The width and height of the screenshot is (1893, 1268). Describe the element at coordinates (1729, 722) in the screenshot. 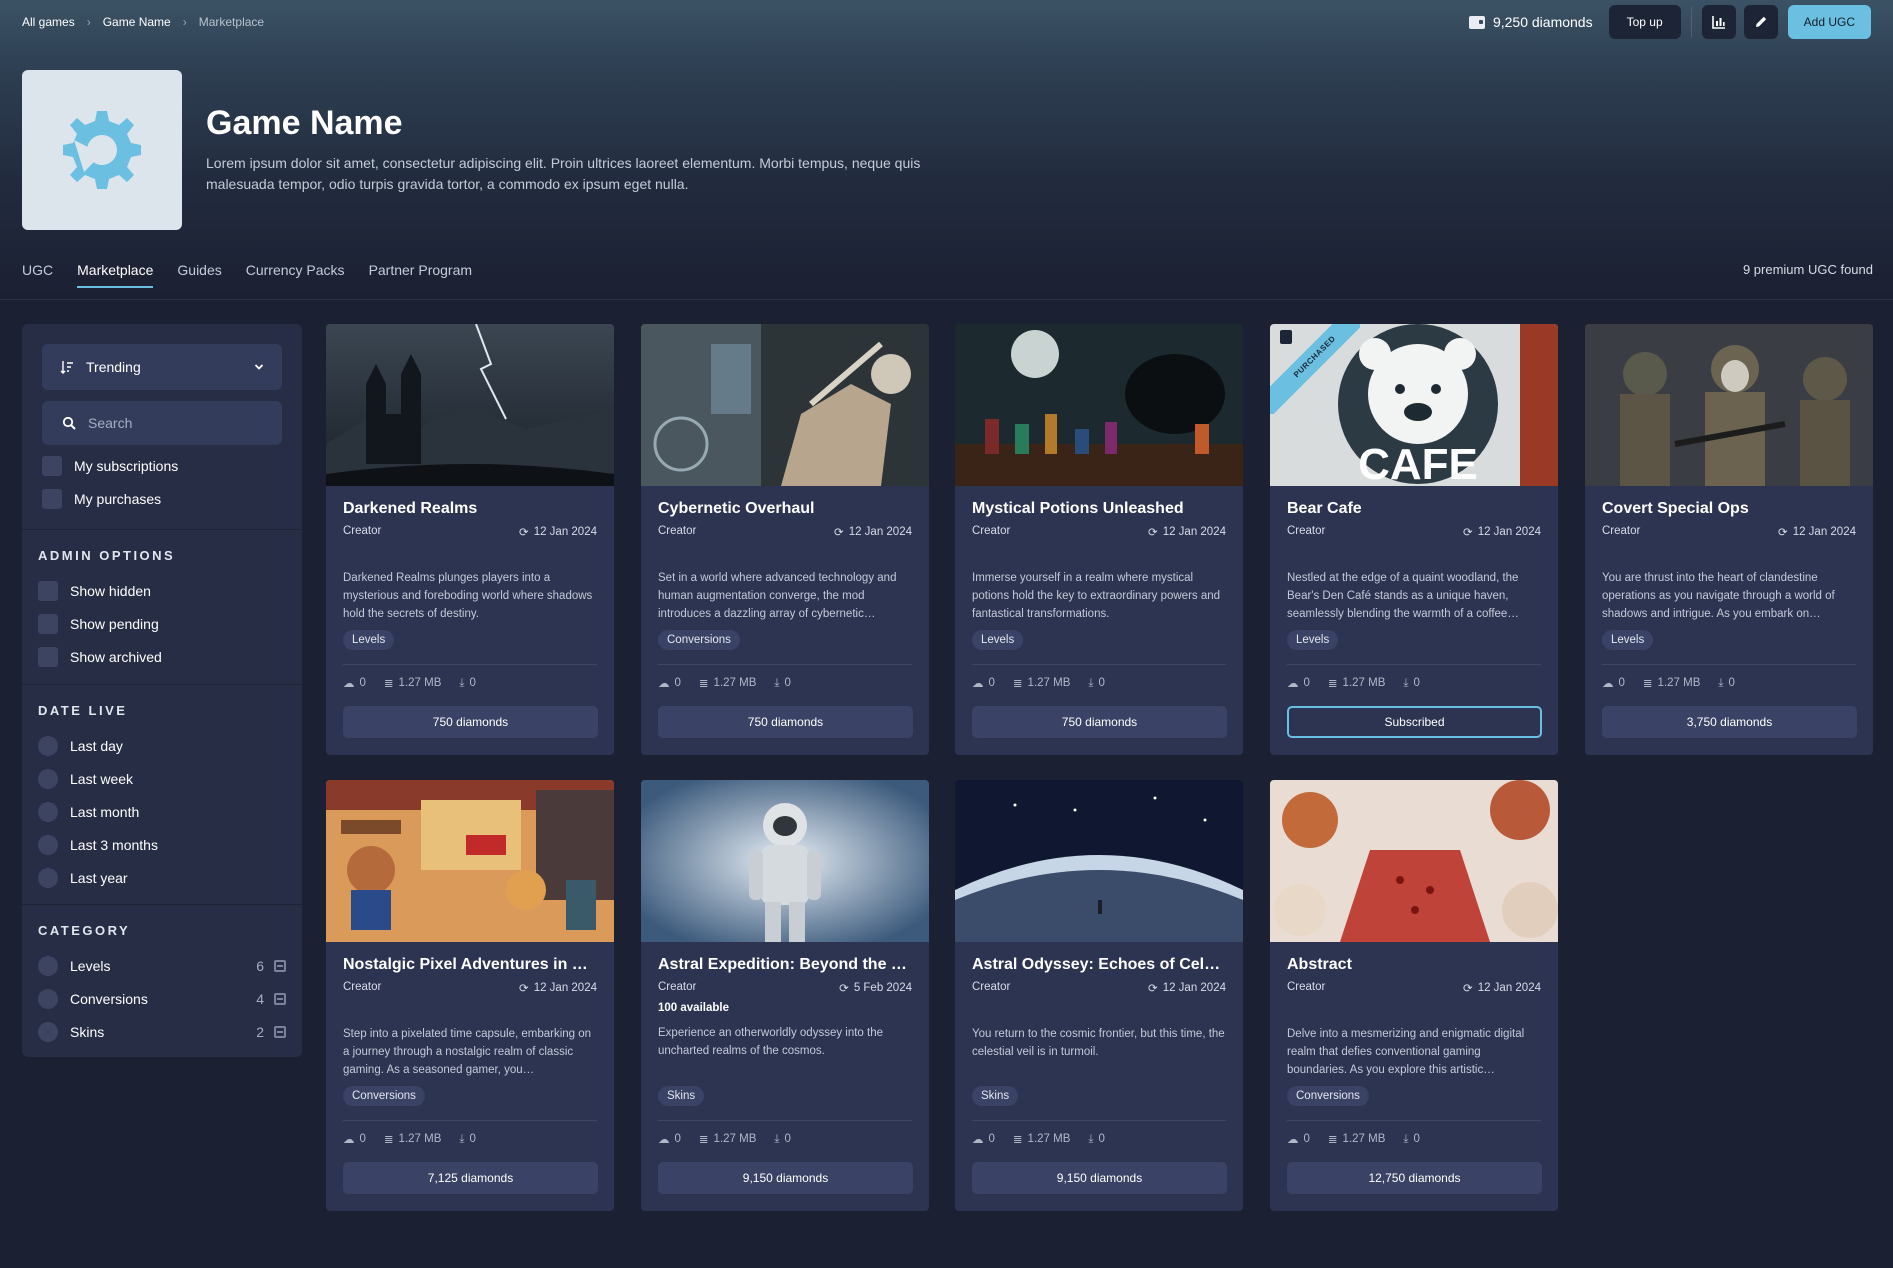

I see `buy-button: 3,750 diamonds` at that location.